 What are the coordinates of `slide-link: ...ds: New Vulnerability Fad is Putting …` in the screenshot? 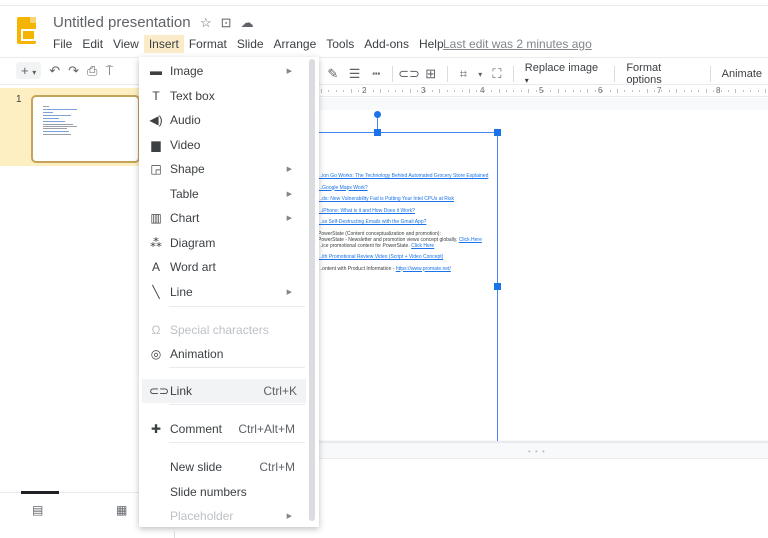 It's located at (386, 199).